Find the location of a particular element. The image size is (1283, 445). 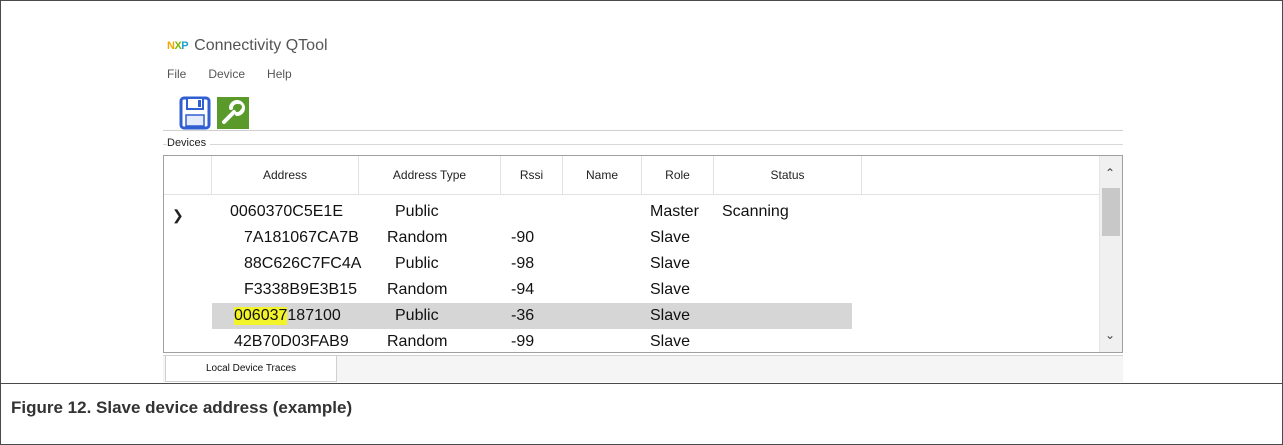

cell-address: 7A181067CA7B is located at coordinates (301, 237).